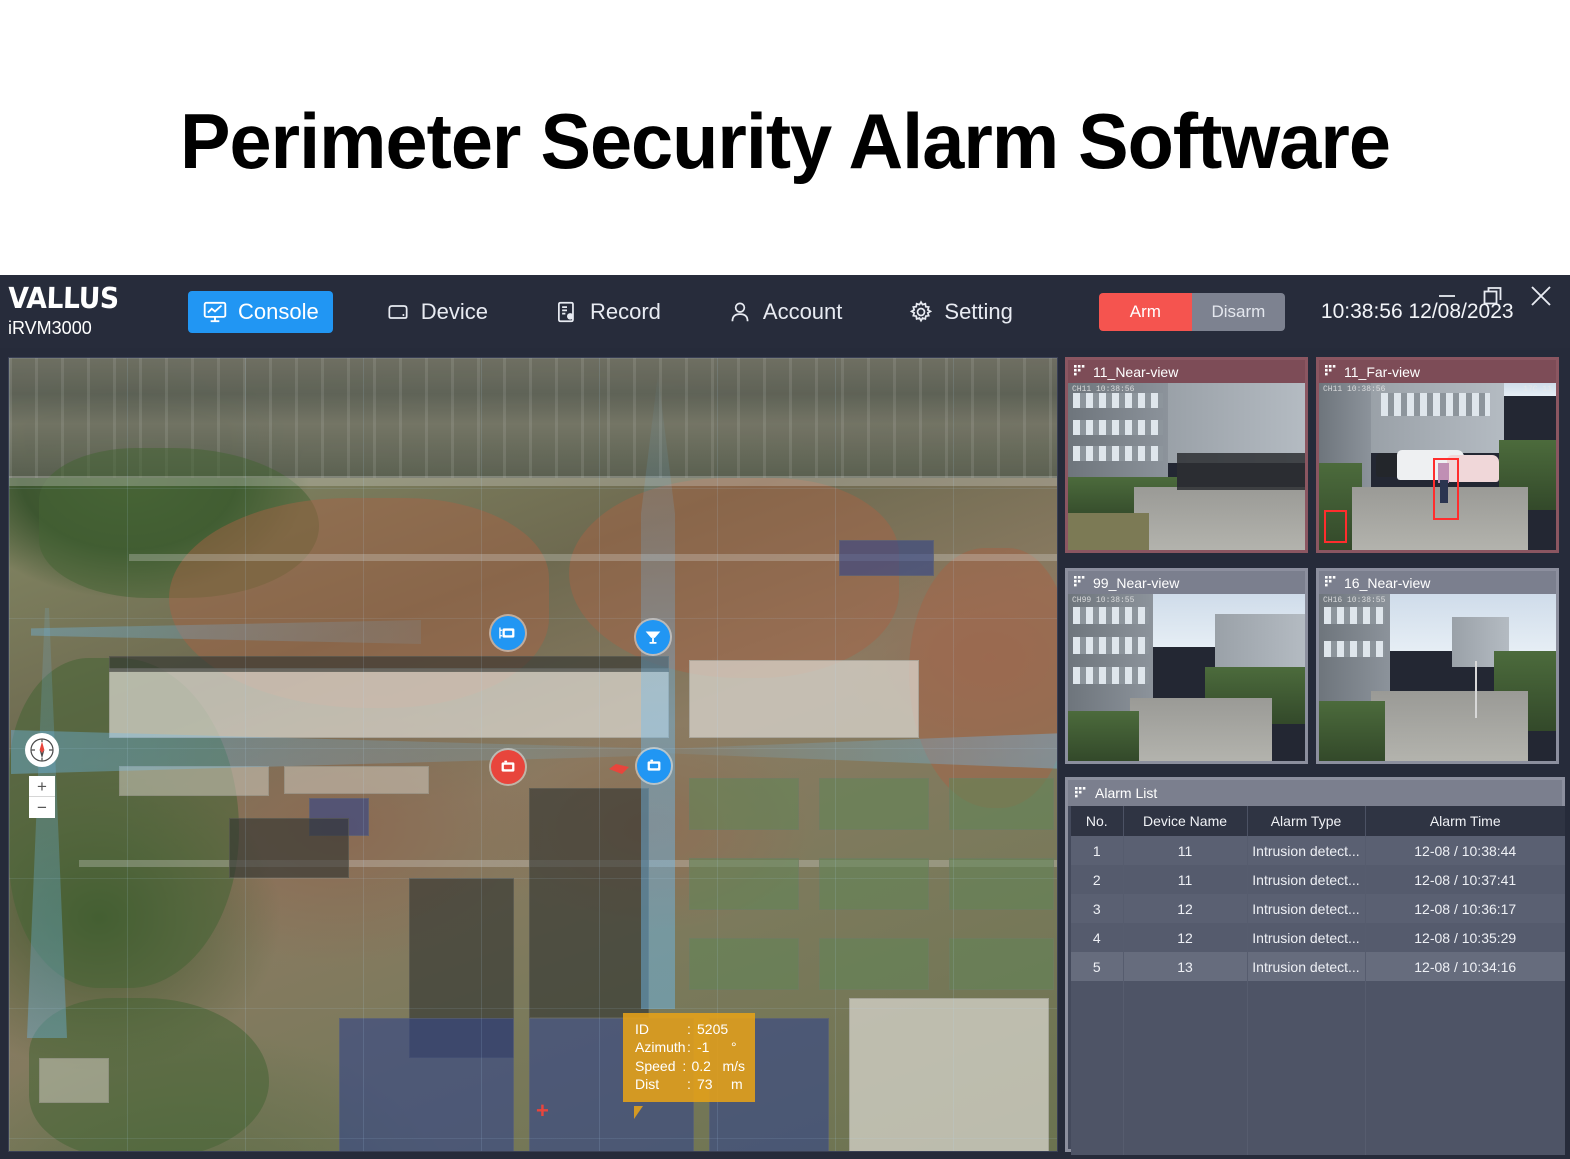 The image size is (1570, 1159). What do you see at coordinates (1097, 879) in the screenshot?
I see `cell-no: 2` at bounding box center [1097, 879].